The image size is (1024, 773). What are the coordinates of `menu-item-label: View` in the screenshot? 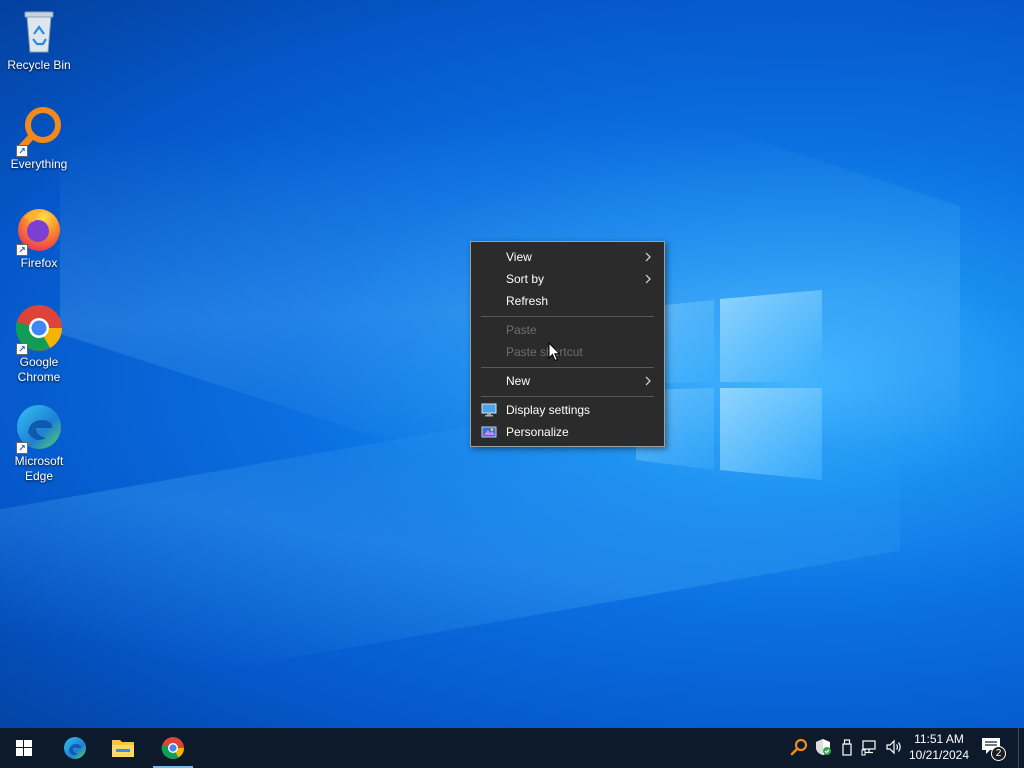 It's located at (519, 257).